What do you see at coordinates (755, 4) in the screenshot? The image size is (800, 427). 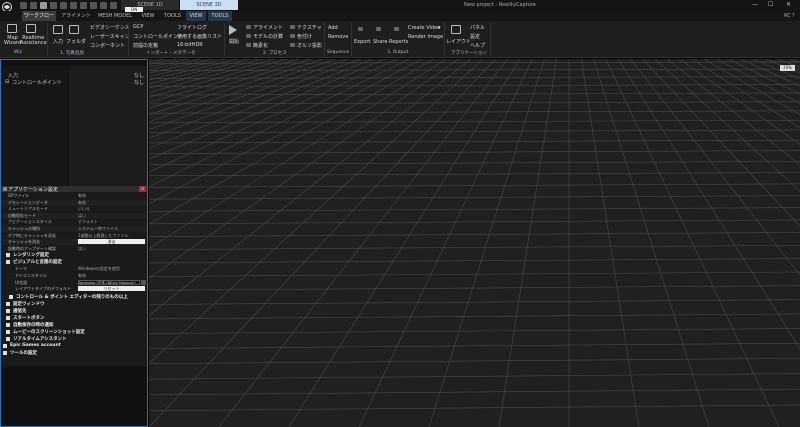 I see `minimize-button: —` at bounding box center [755, 4].